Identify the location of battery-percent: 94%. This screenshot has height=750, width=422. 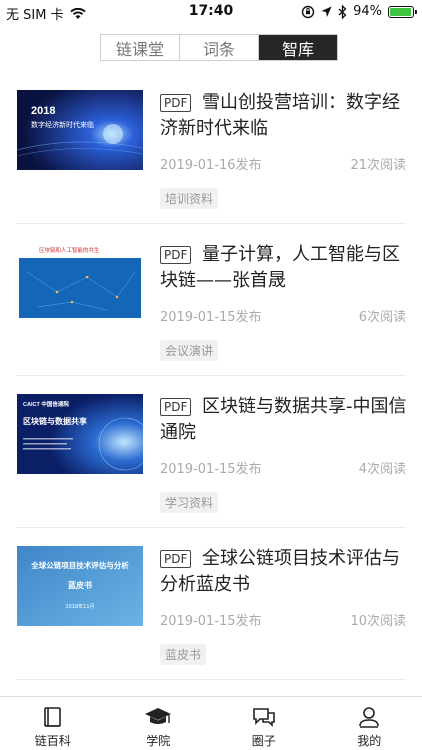
(367, 11).